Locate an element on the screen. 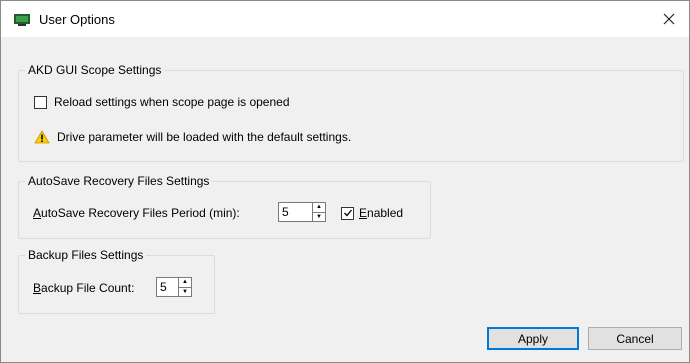 This screenshot has width=690, height=363. apply-button-label: Apply is located at coordinates (533, 338).